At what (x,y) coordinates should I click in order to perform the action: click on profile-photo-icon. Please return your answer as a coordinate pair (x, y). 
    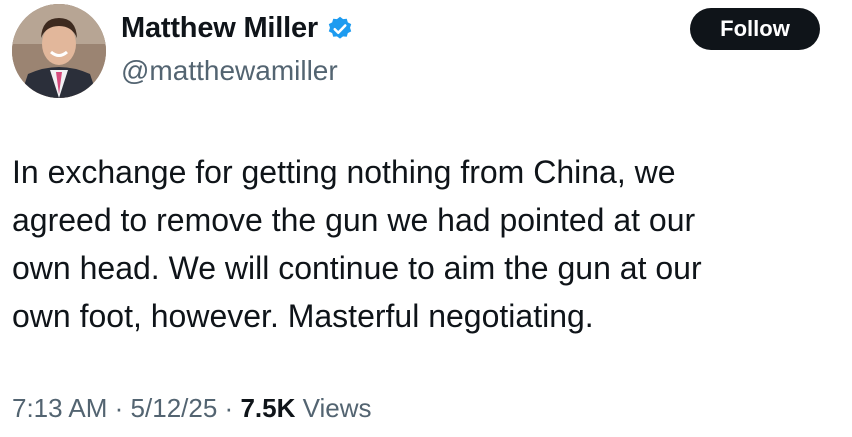
    Looking at the image, I should click on (59, 51).